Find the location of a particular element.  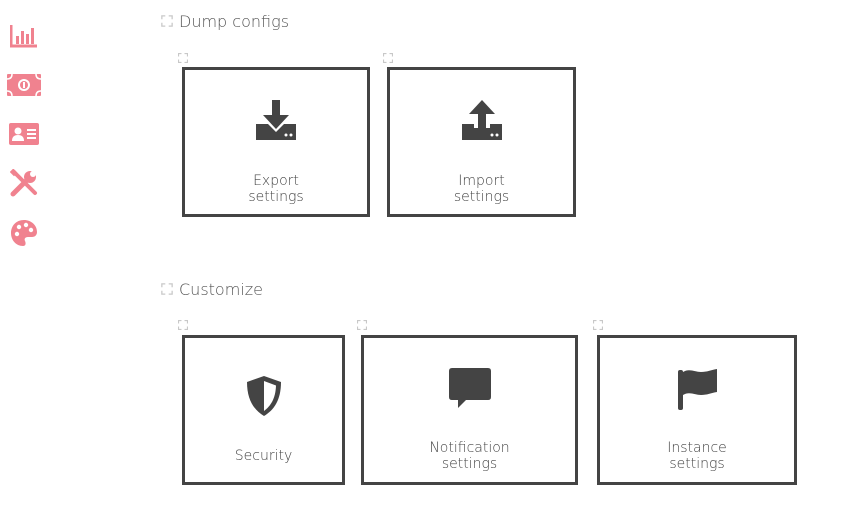

tools-icon is located at coordinates (23, 183).